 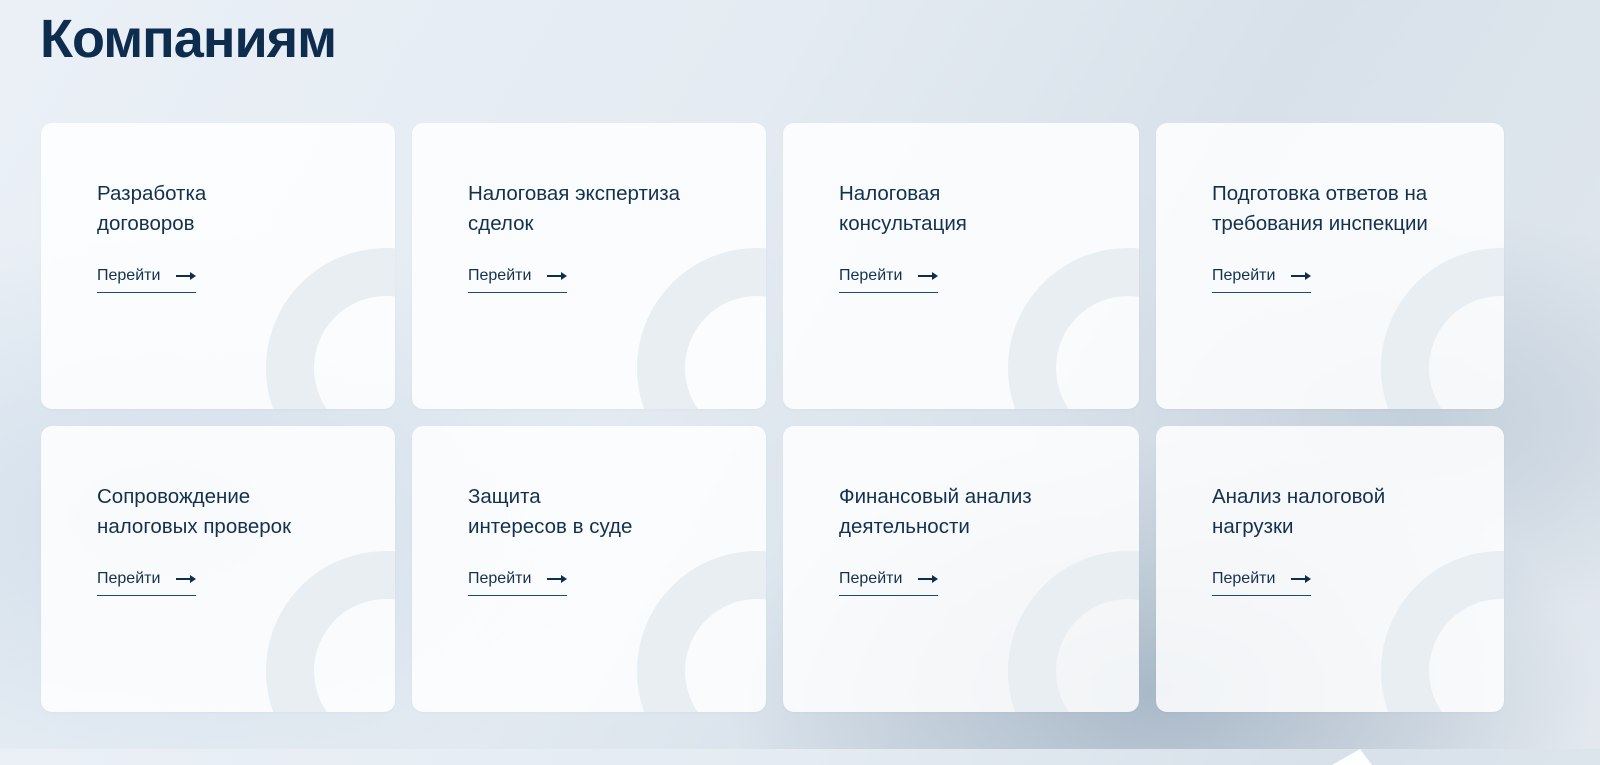 I want to click on service-title-line: налоговых проверок, so click(x=194, y=526).